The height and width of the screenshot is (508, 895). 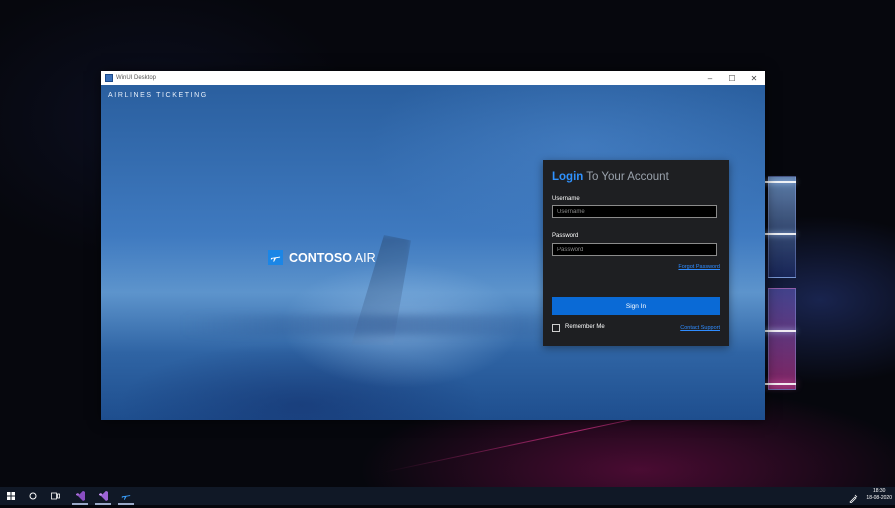 I want to click on brand-name: CONTOSO AIR, so click(x=332, y=257).